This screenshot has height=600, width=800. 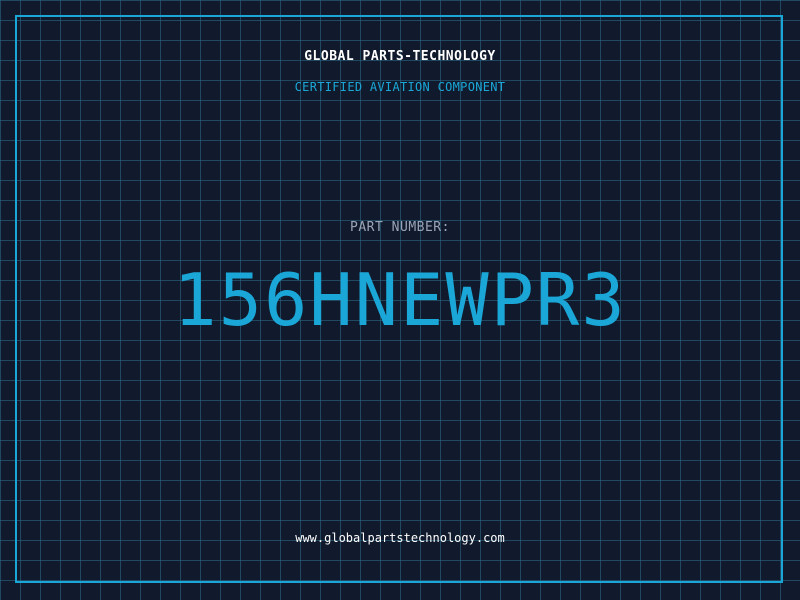 I want to click on website-url: www.globalpartstechnology.com, so click(x=400, y=538).